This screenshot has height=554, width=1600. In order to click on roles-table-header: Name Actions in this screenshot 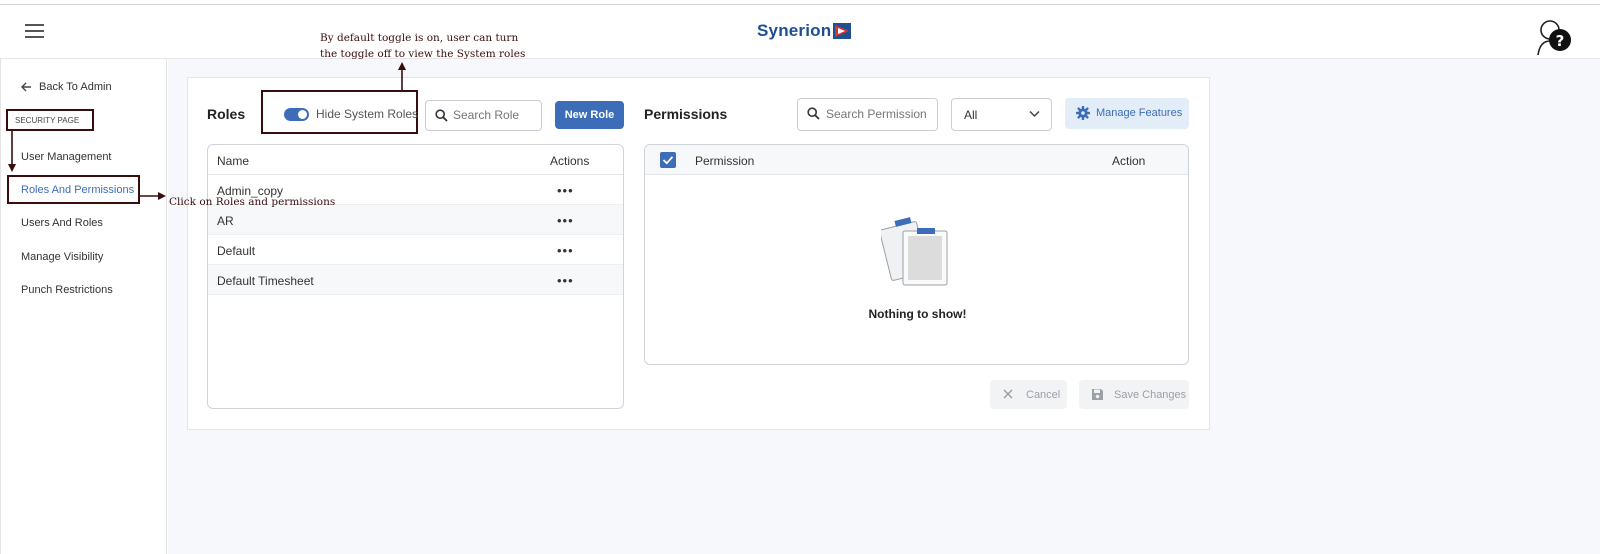, I will do `click(415, 160)`.